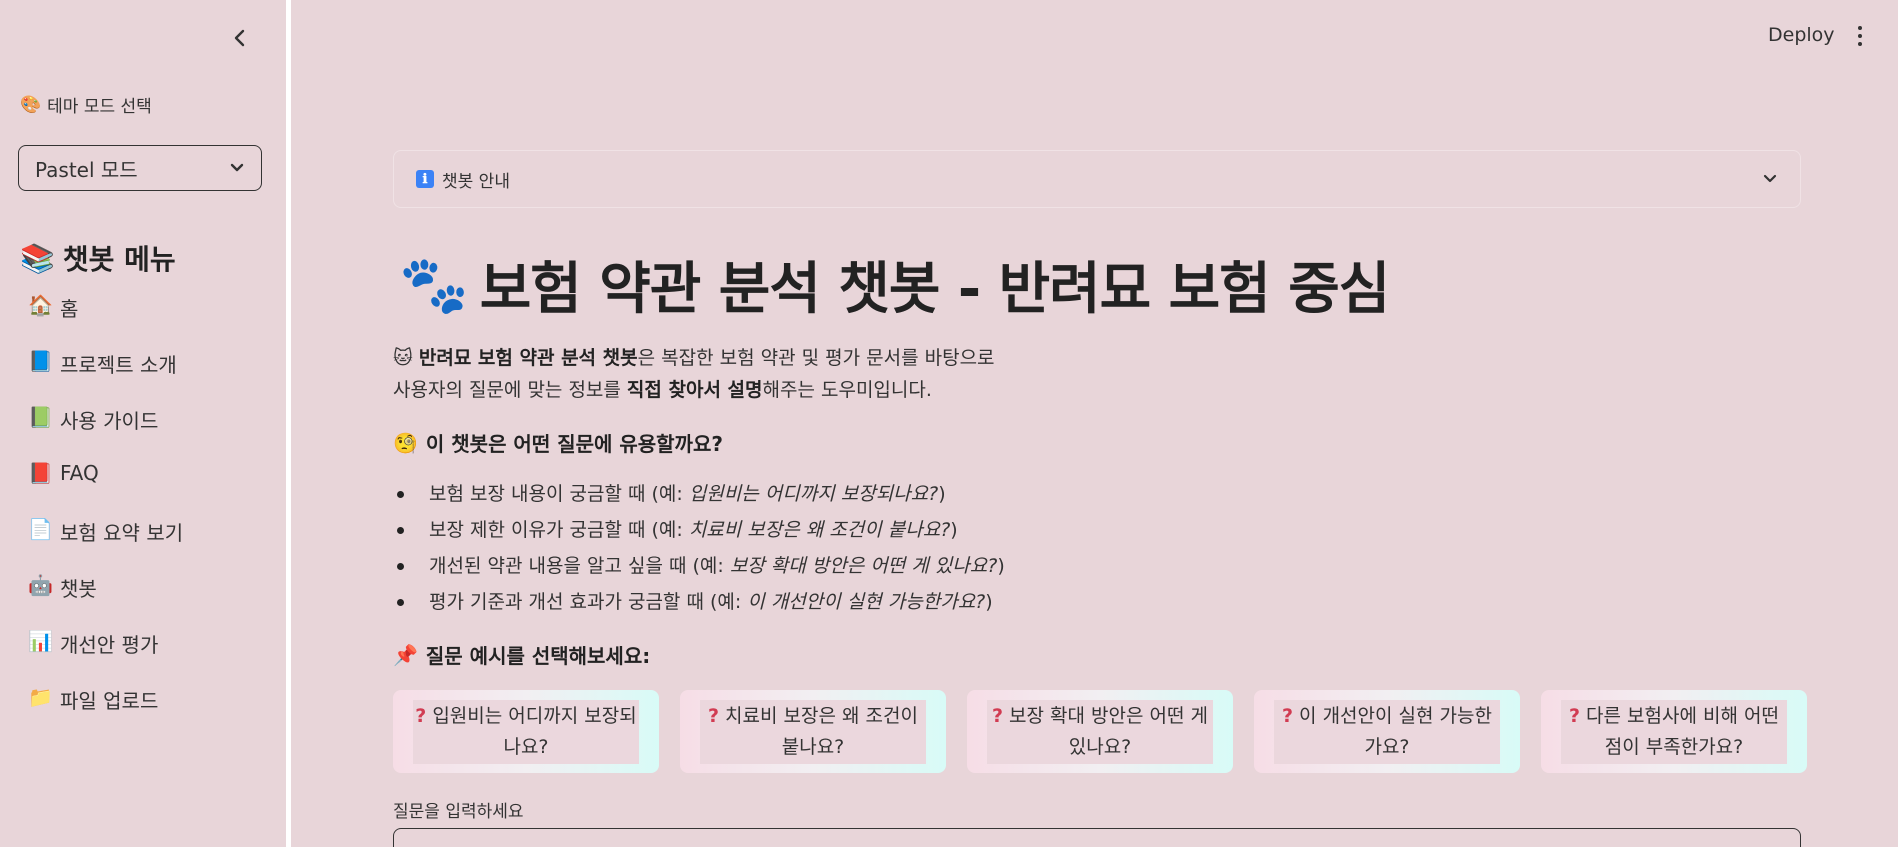  What do you see at coordinates (40, 585) in the screenshot?
I see `robot-icon: 🤖` at bounding box center [40, 585].